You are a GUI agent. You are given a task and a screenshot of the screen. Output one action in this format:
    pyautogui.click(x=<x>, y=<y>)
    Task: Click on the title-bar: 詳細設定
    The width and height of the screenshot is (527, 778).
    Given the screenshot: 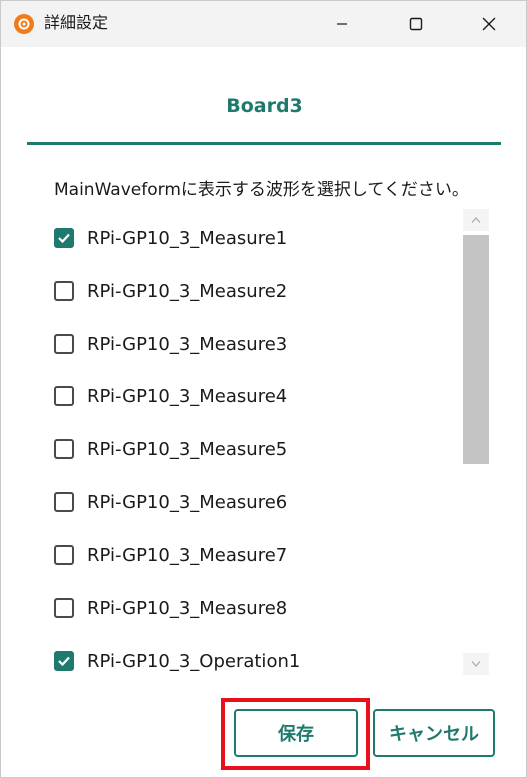 What is the action you would take?
    pyautogui.click(x=263, y=24)
    